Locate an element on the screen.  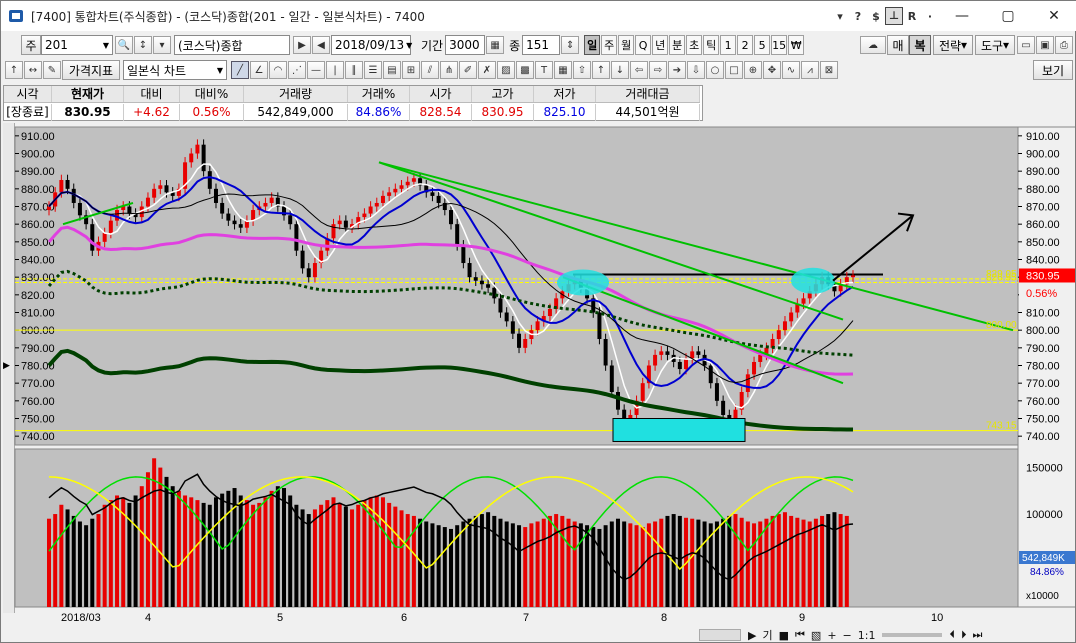
period-1: 1 is located at coordinates (728, 45).